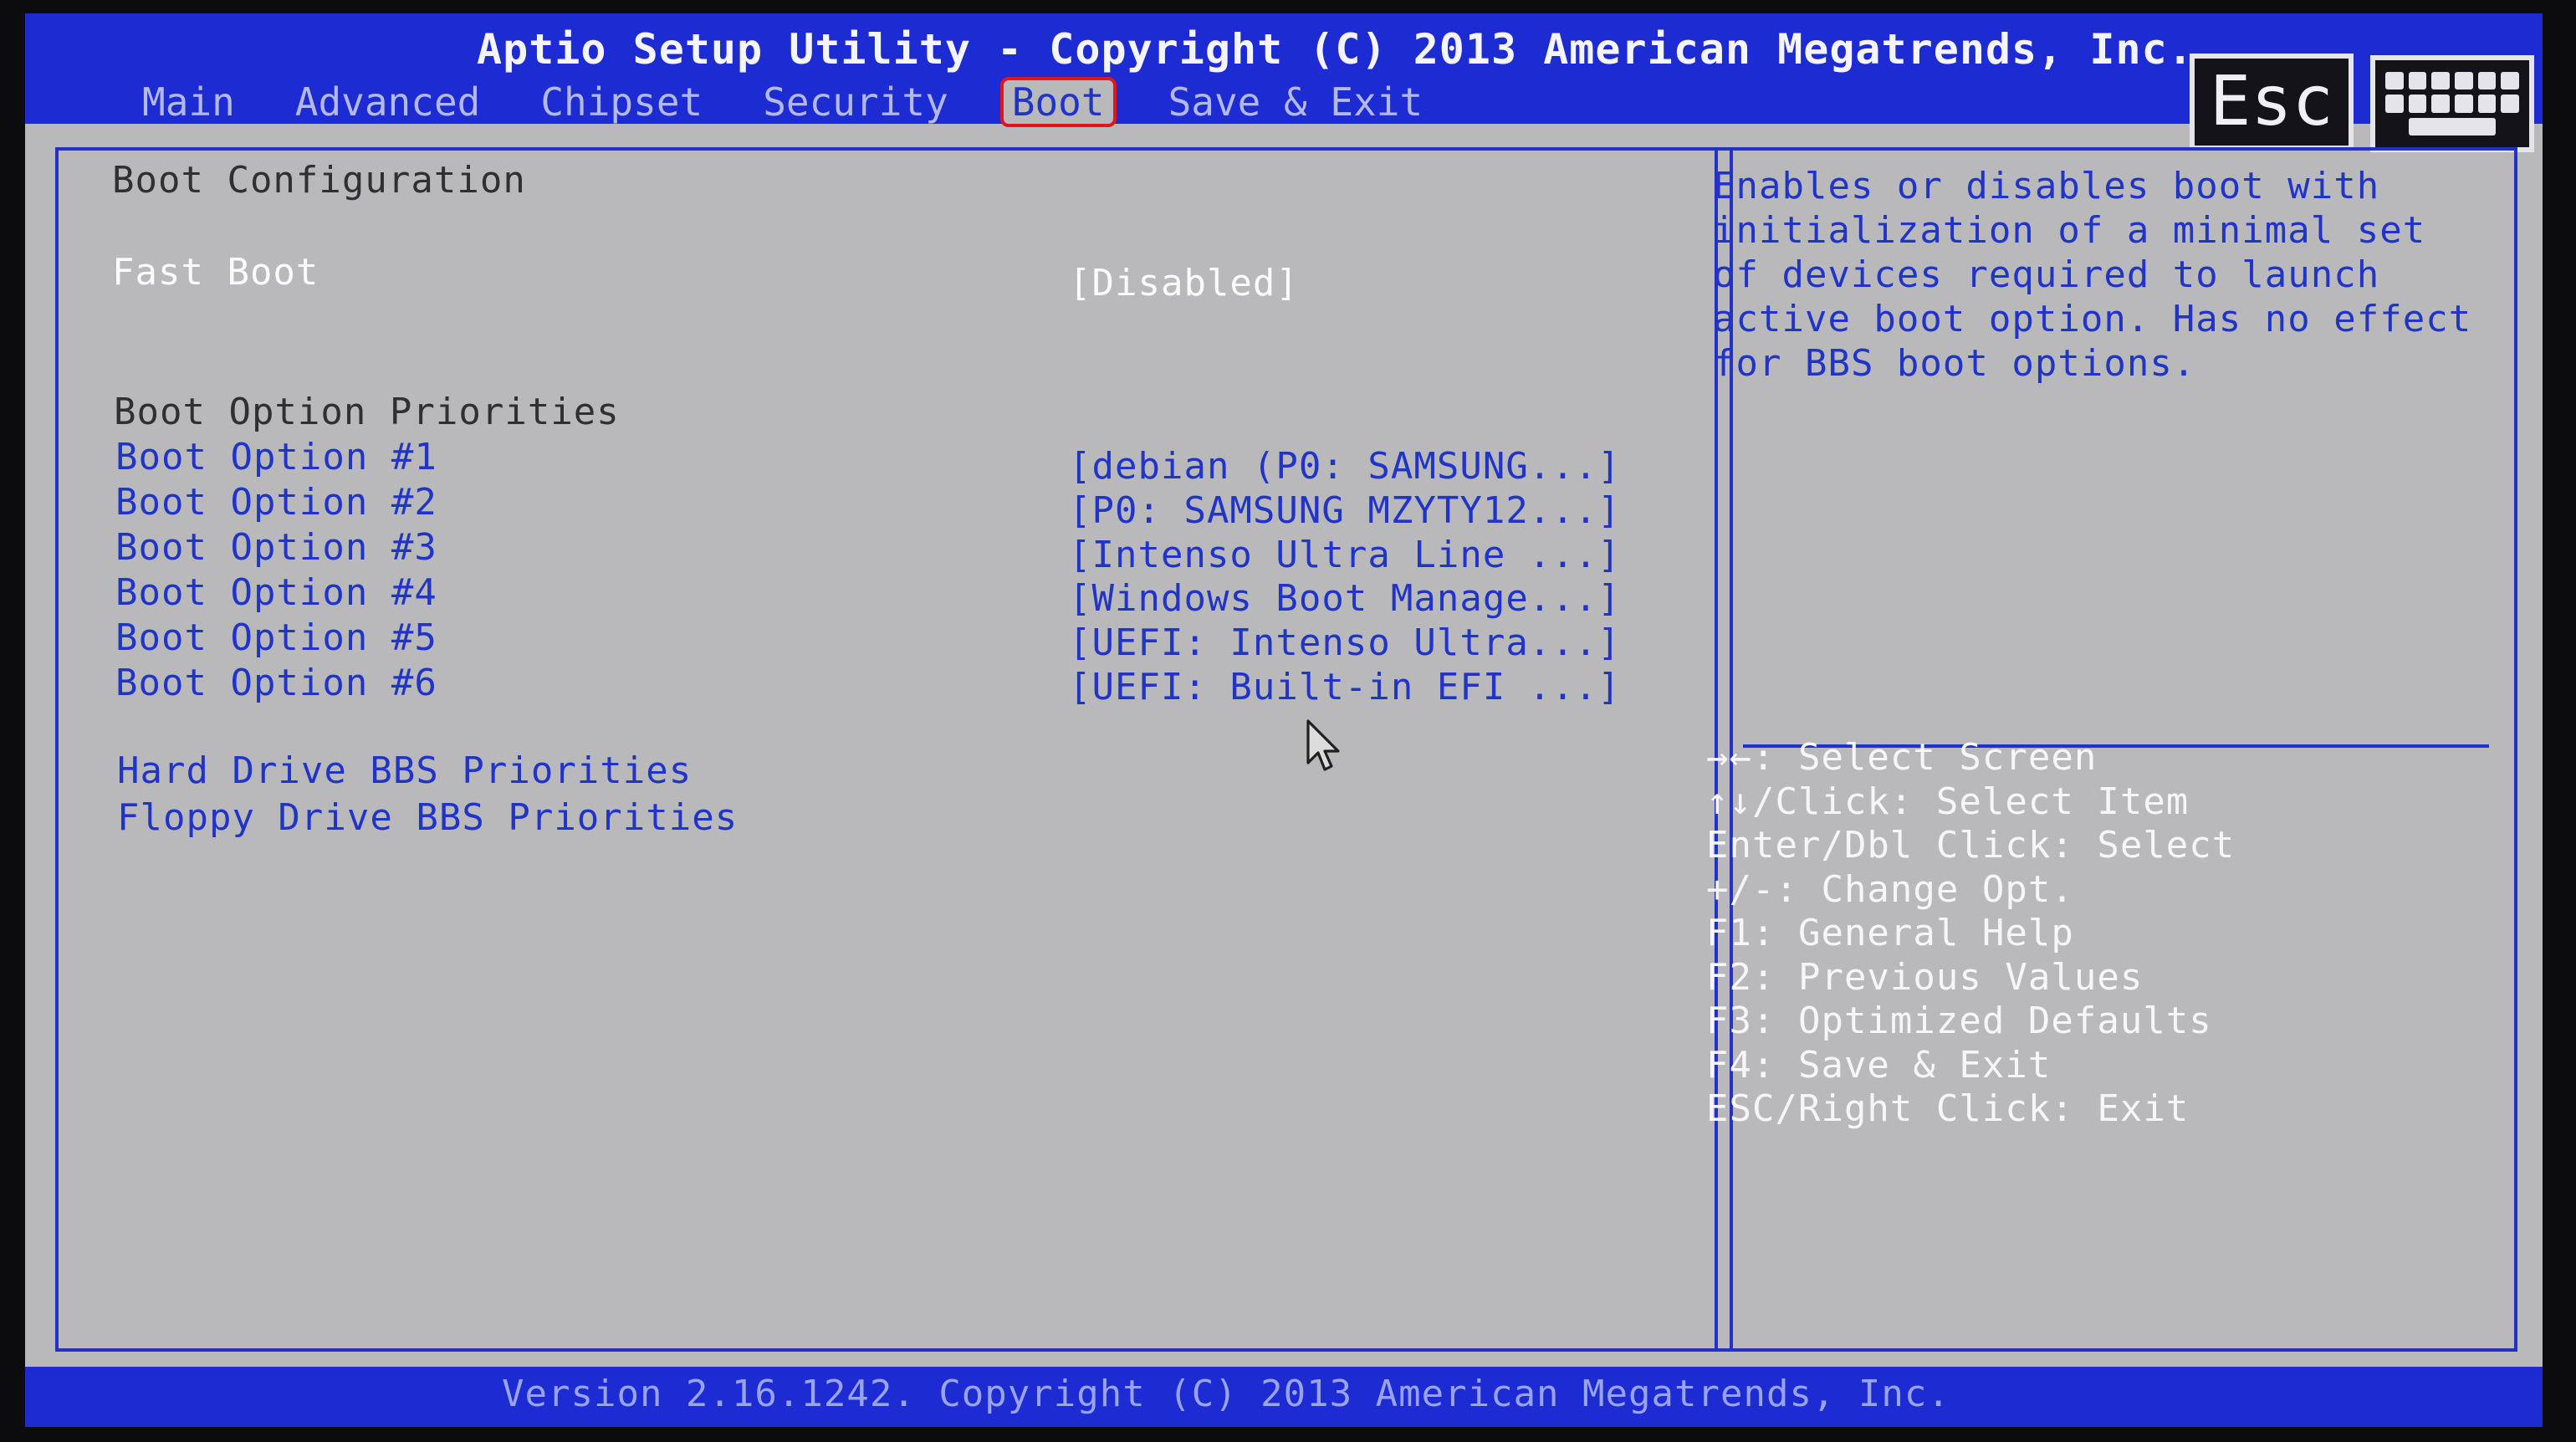  What do you see at coordinates (1890, 933) in the screenshot?
I see `key-legend-item: F1: General Help` at bounding box center [1890, 933].